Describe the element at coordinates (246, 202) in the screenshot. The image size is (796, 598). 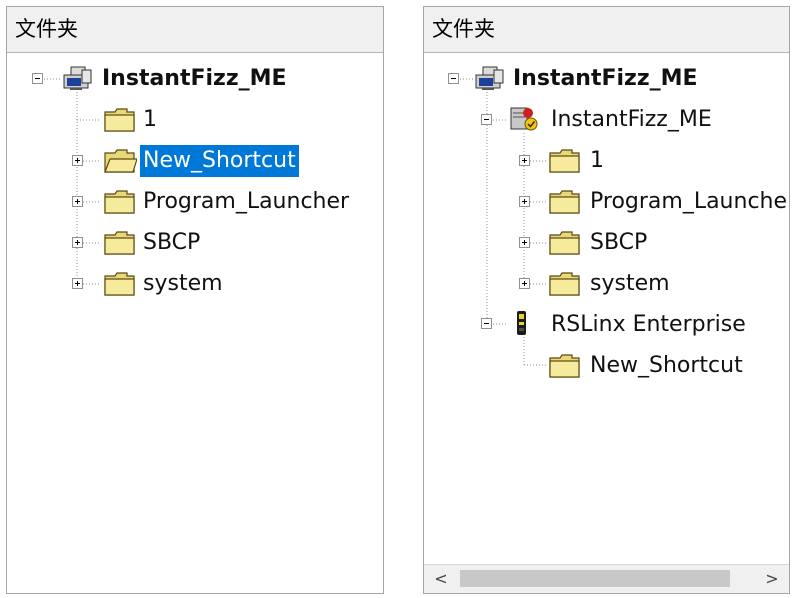
I see `tree-item-program-launcher: Program_Launcher` at that location.